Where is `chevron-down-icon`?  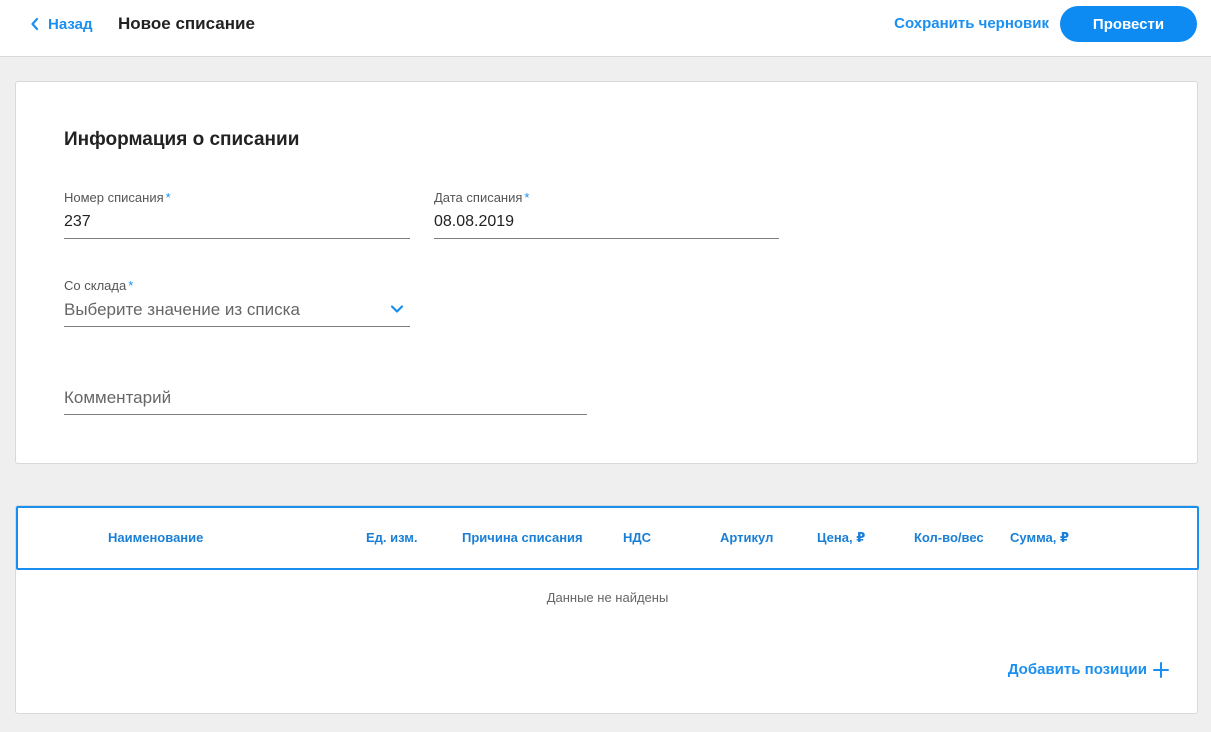
chevron-down-icon is located at coordinates (397, 309).